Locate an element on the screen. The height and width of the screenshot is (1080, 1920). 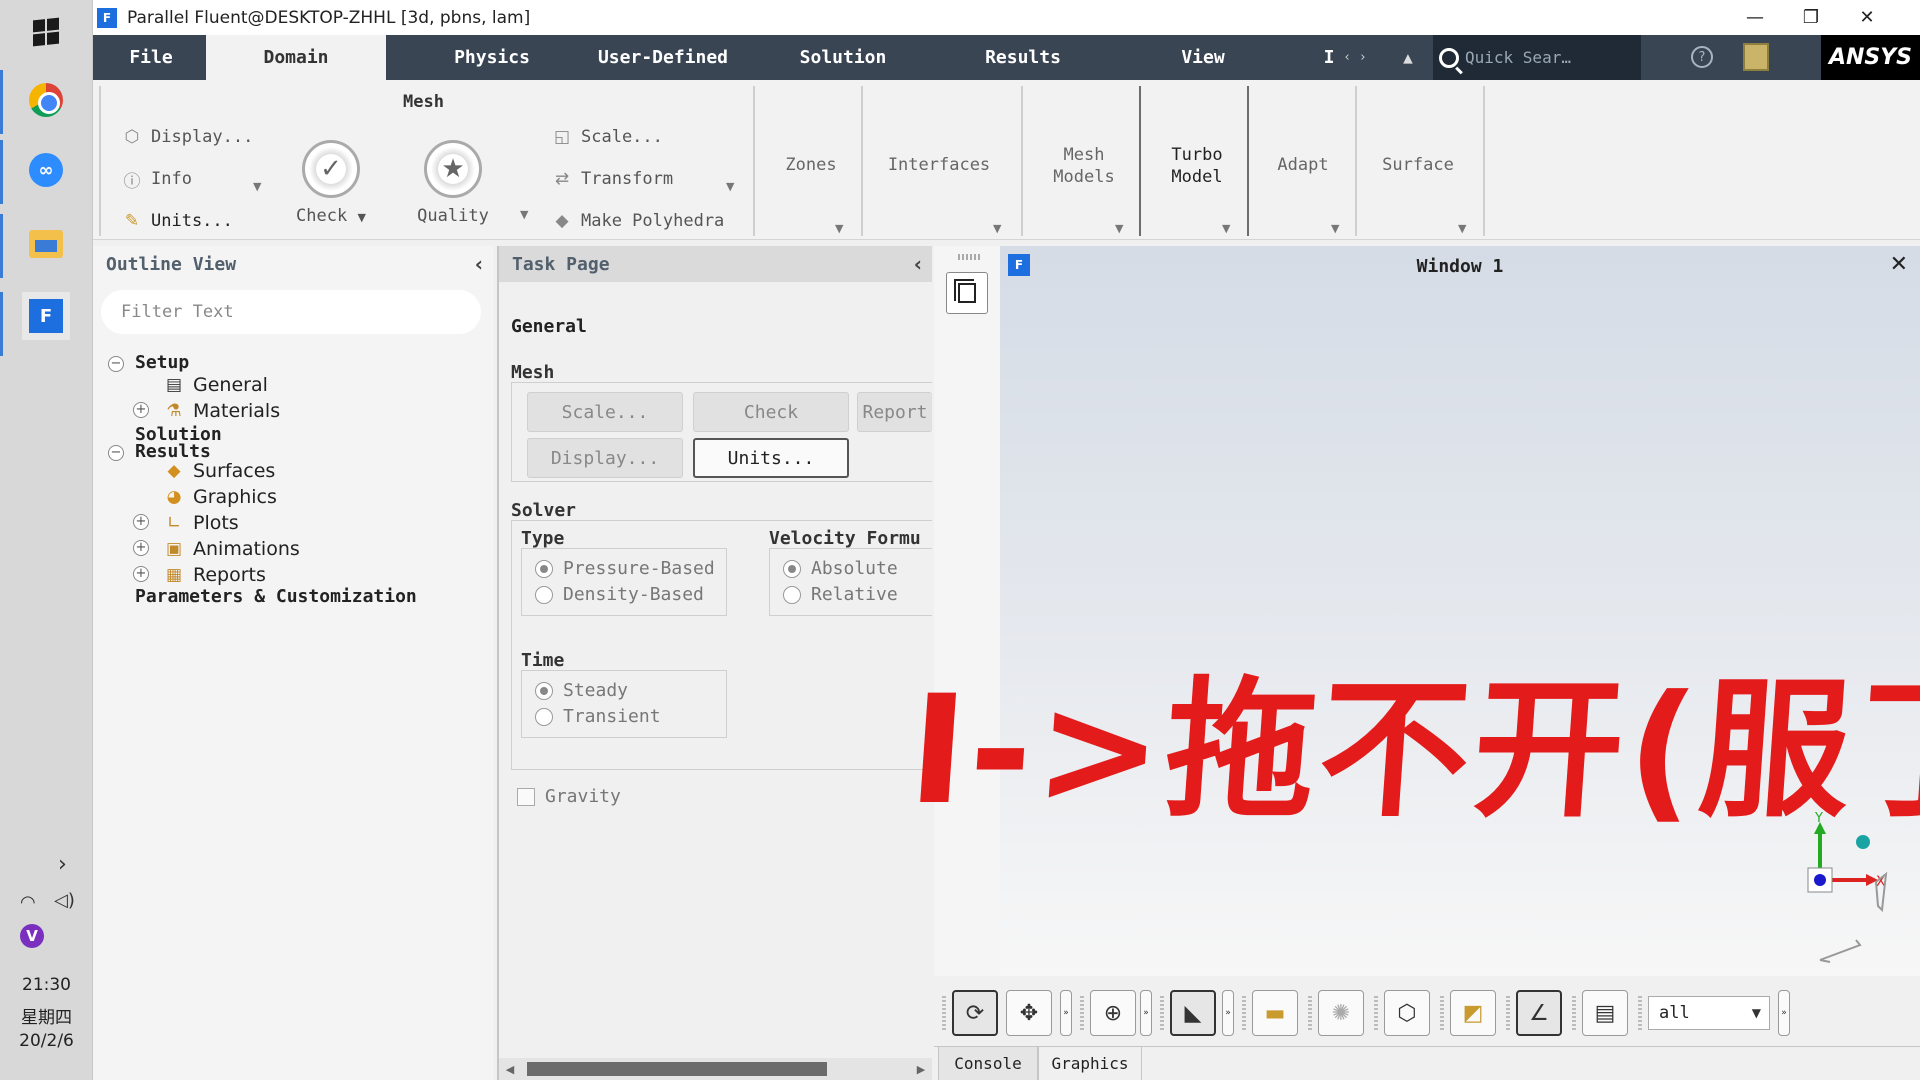
mouse-mode-more-button: » is located at coordinates (1066, 1013).